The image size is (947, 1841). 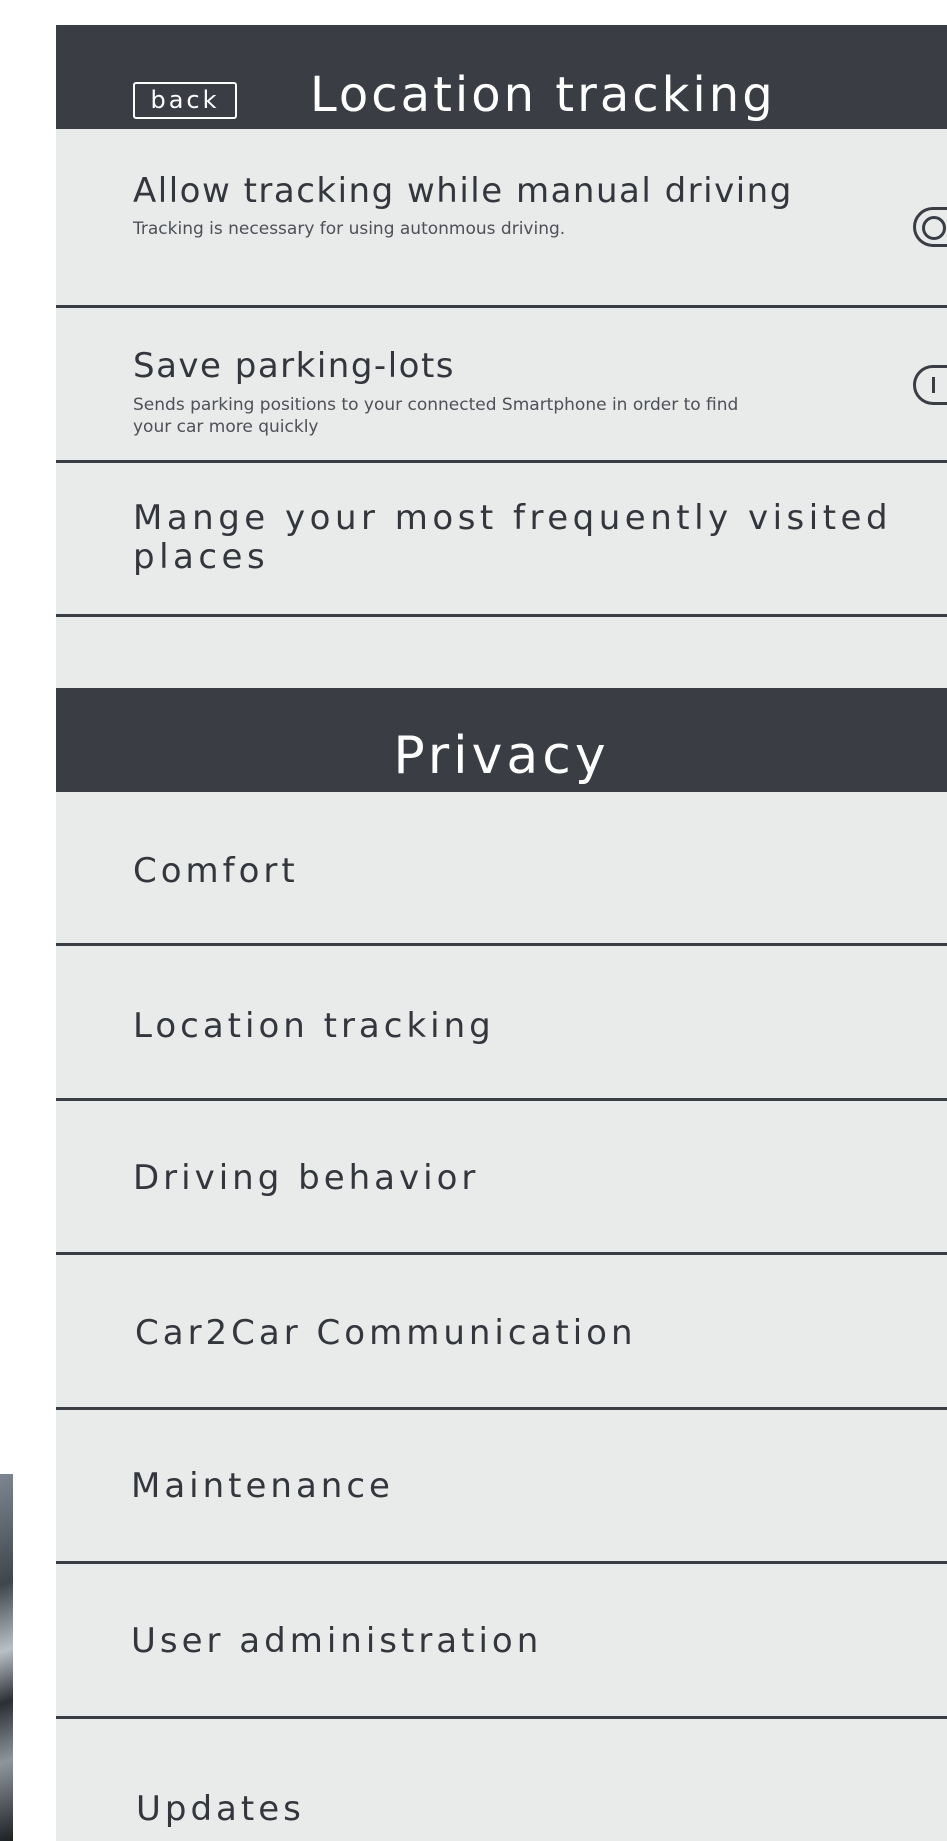 I want to click on setting-title: Save parking-lots, so click(x=294, y=366).